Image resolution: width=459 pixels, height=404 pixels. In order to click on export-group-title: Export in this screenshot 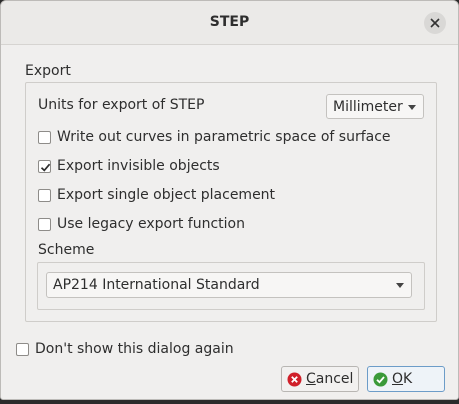, I will do `click(48, 71)`.